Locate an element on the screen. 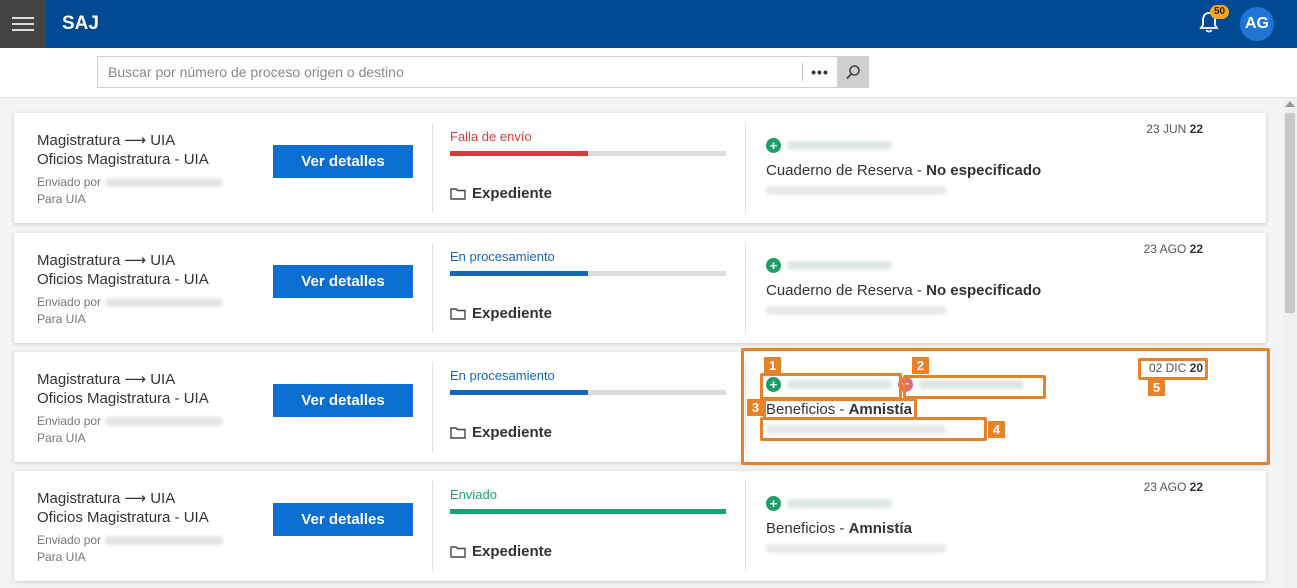 This screenshot has width=1297, height=588. user-avatar: AG is located at coordinates (1257, 24).